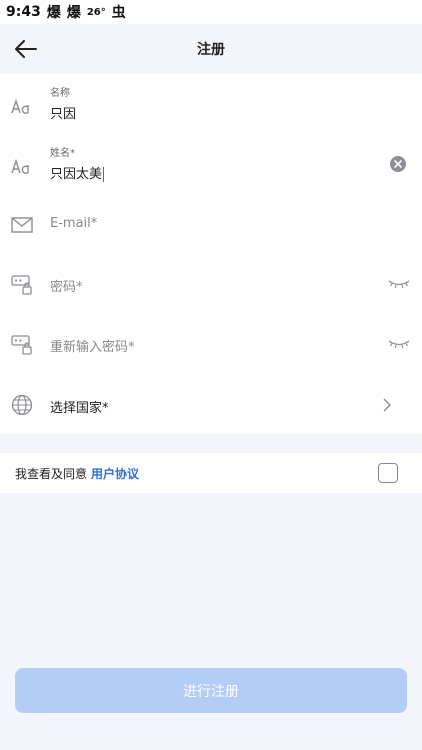 This screenshot has width=422, height=750. I want to click on name-input-text: 只因太美, so click(76, 174).